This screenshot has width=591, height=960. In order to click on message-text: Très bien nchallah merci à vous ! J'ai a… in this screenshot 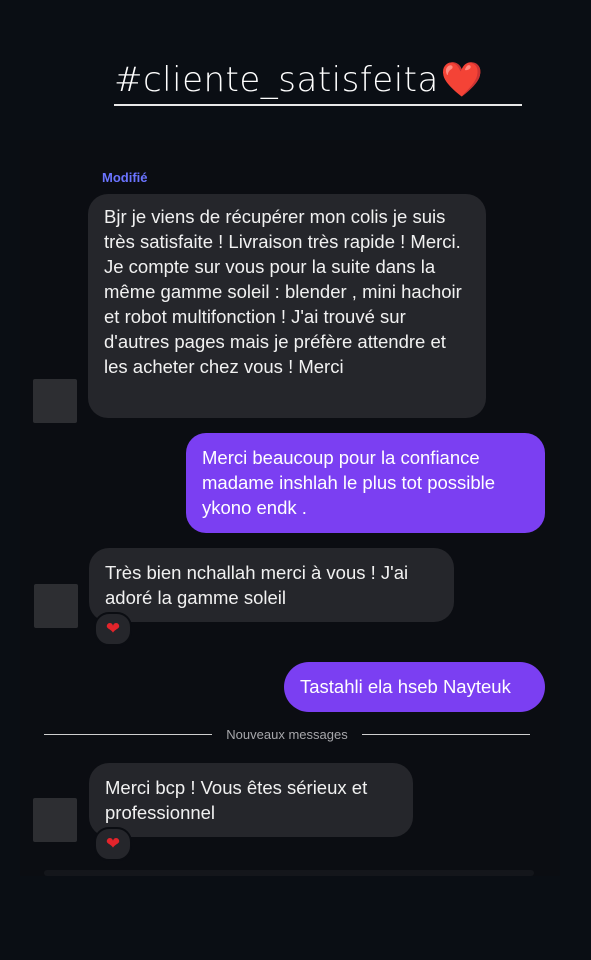, I will do `click(257, 585)`.